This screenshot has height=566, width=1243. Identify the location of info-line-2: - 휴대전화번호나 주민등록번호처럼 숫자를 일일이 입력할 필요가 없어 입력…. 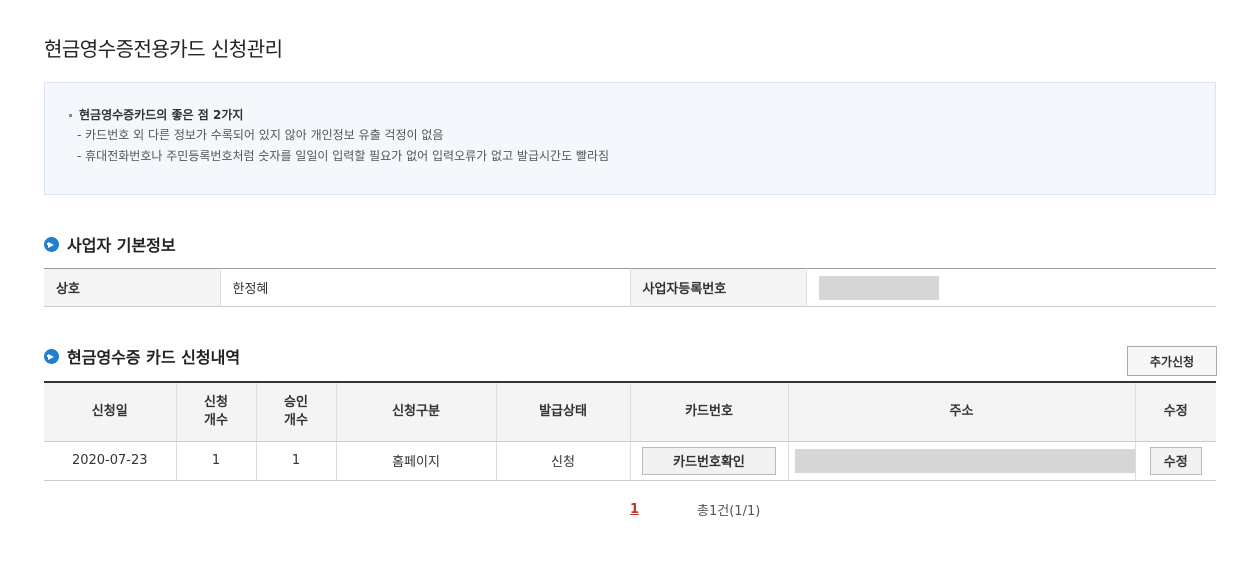
(343, 156).